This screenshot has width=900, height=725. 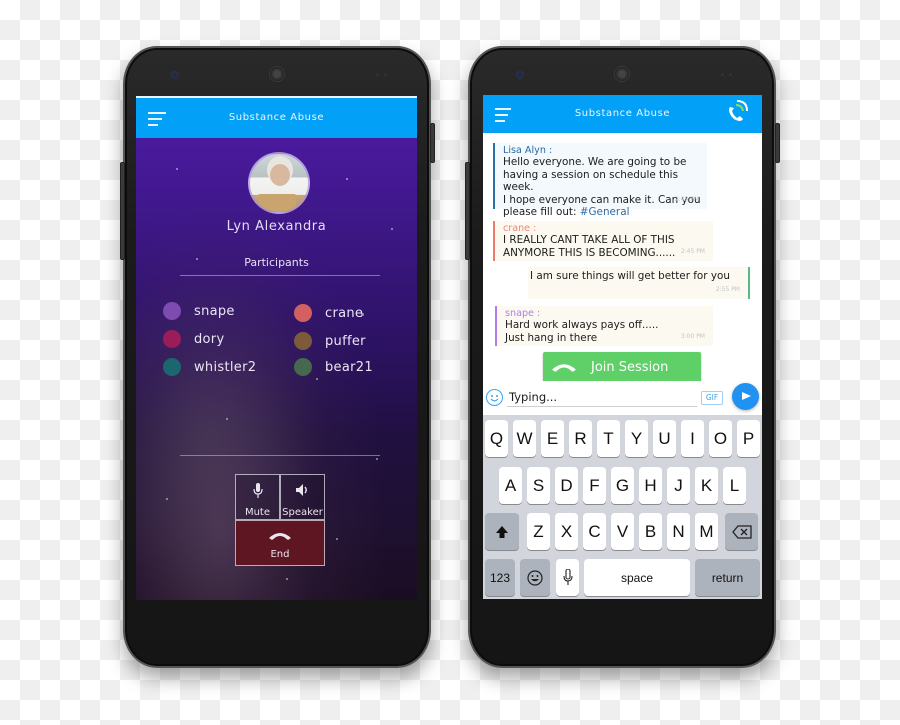 I want to click on header-title: Substance Abuse, so click(x=622, y=113).